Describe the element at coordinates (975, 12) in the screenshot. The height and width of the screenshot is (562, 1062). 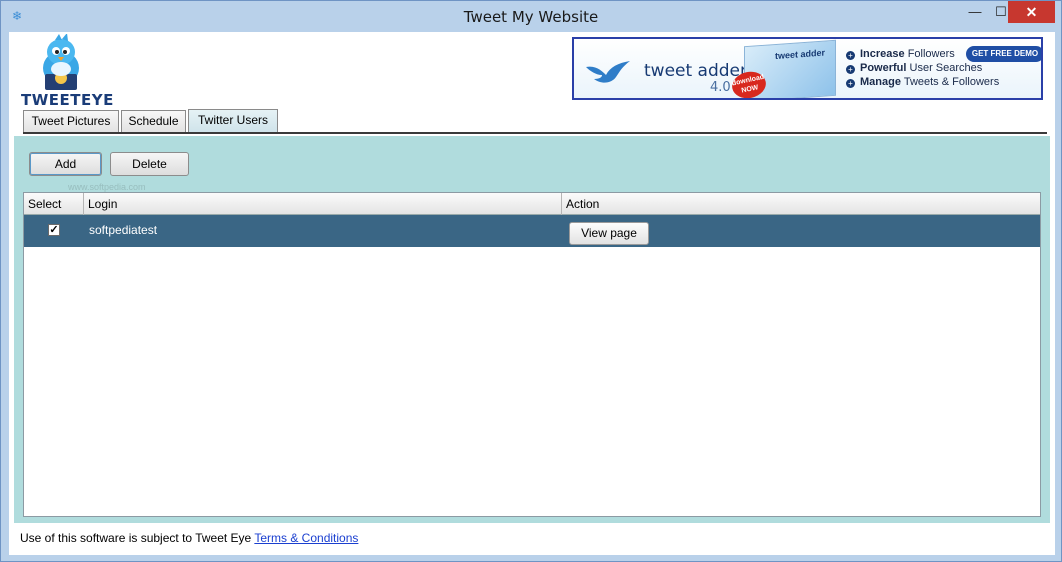
I see `minimize-button: —` at that location.